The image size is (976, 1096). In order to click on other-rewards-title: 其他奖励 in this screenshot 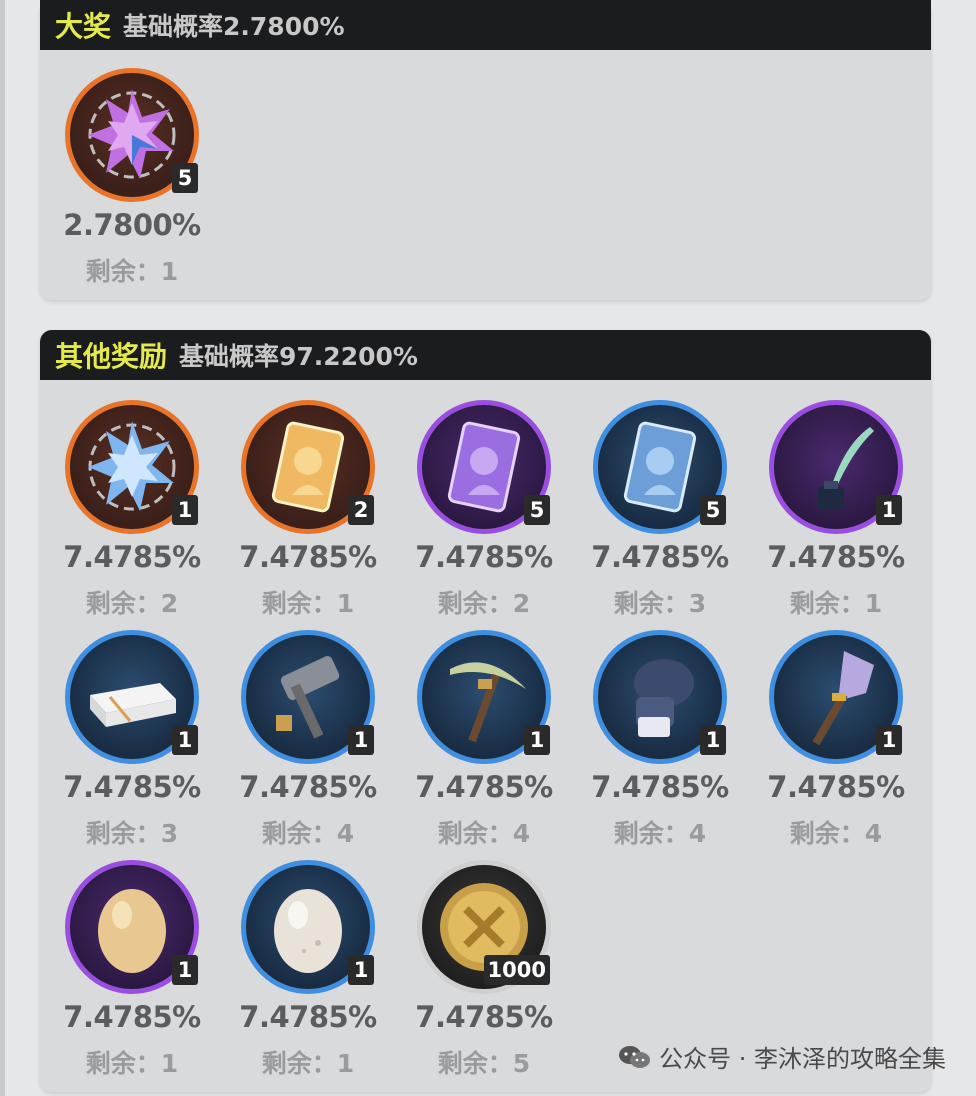, I will do `click(111, 356)`.